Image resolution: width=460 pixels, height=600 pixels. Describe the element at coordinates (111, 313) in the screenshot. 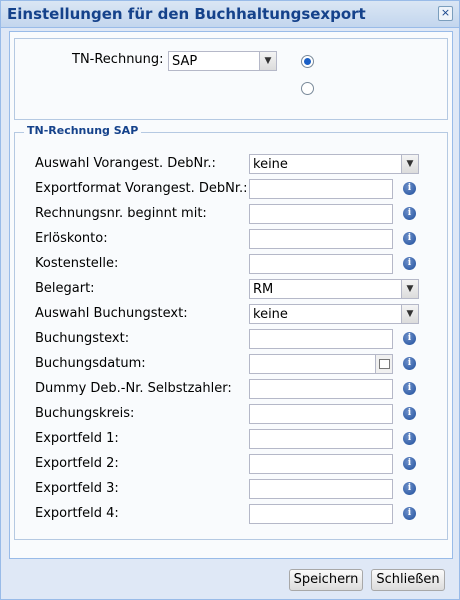

I see `field-label: Auswahl Buchungstext:` at that location.